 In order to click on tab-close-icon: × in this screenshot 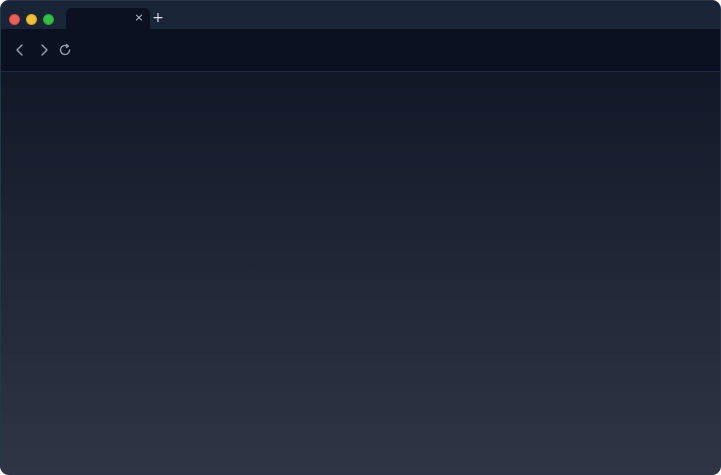, I will do `click(139, 18)`.